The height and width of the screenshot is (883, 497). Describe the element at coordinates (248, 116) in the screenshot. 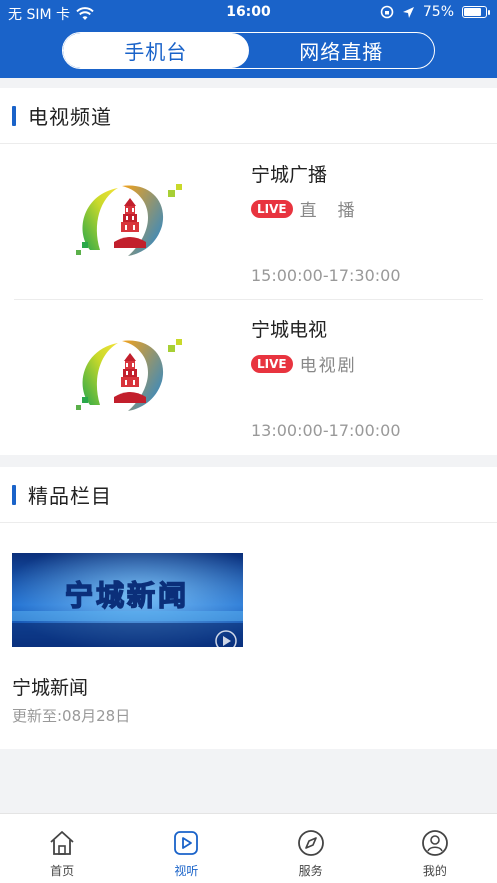

I see `section-header: 电视频道` at that location.